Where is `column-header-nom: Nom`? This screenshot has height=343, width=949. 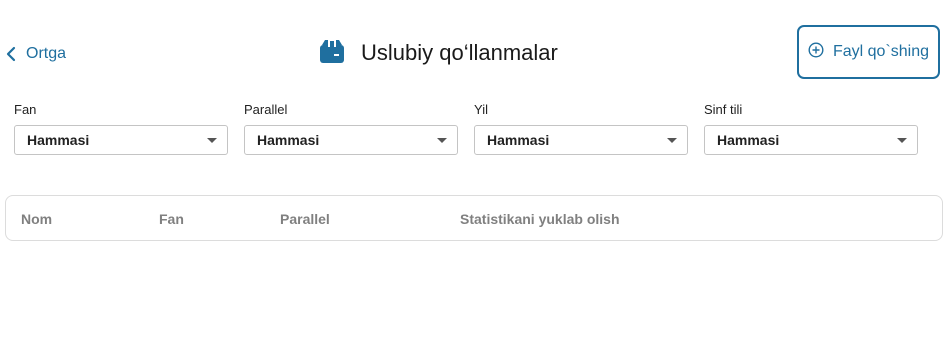 column-header-nom: Nom is located at coordinates (36, 219).